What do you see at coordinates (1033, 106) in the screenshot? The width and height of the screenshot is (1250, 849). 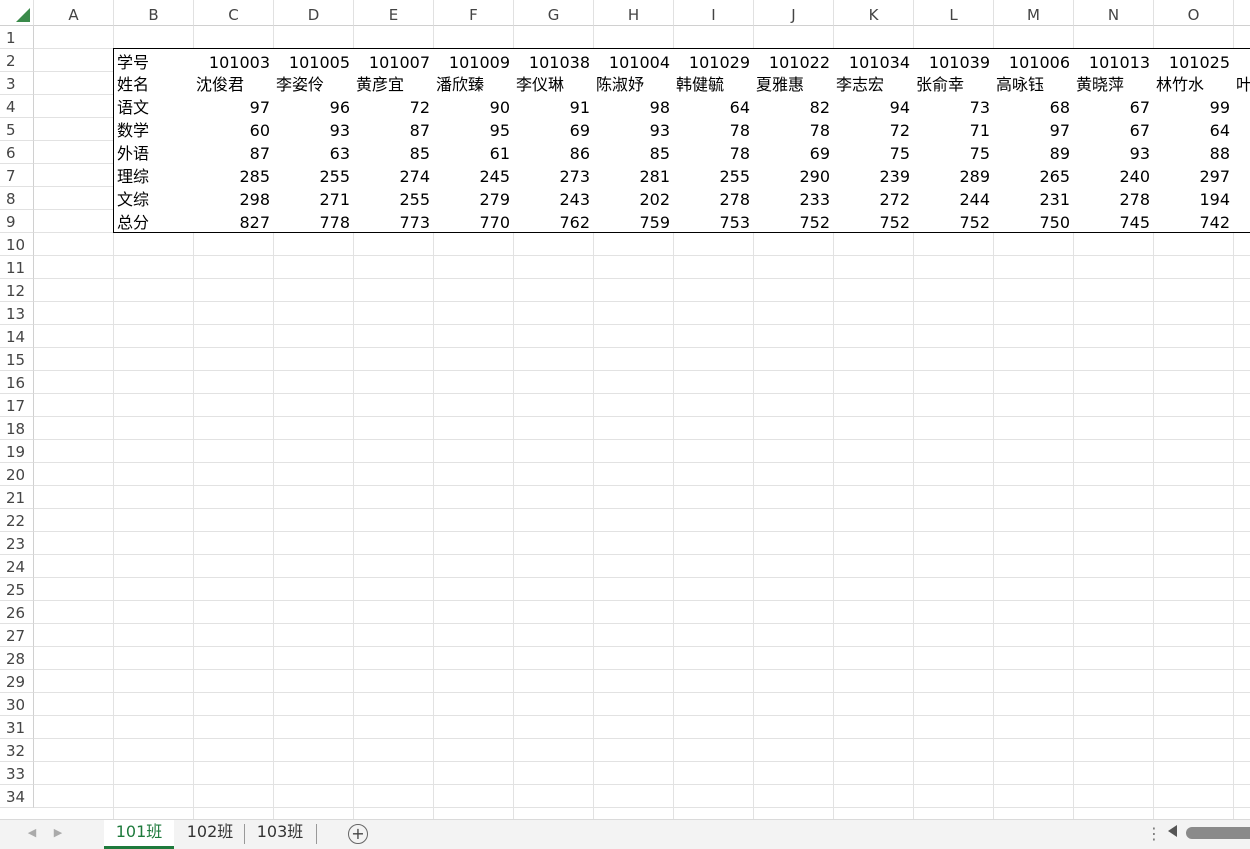 I see `score-cell: 68` at bounding box center [1033, 106].